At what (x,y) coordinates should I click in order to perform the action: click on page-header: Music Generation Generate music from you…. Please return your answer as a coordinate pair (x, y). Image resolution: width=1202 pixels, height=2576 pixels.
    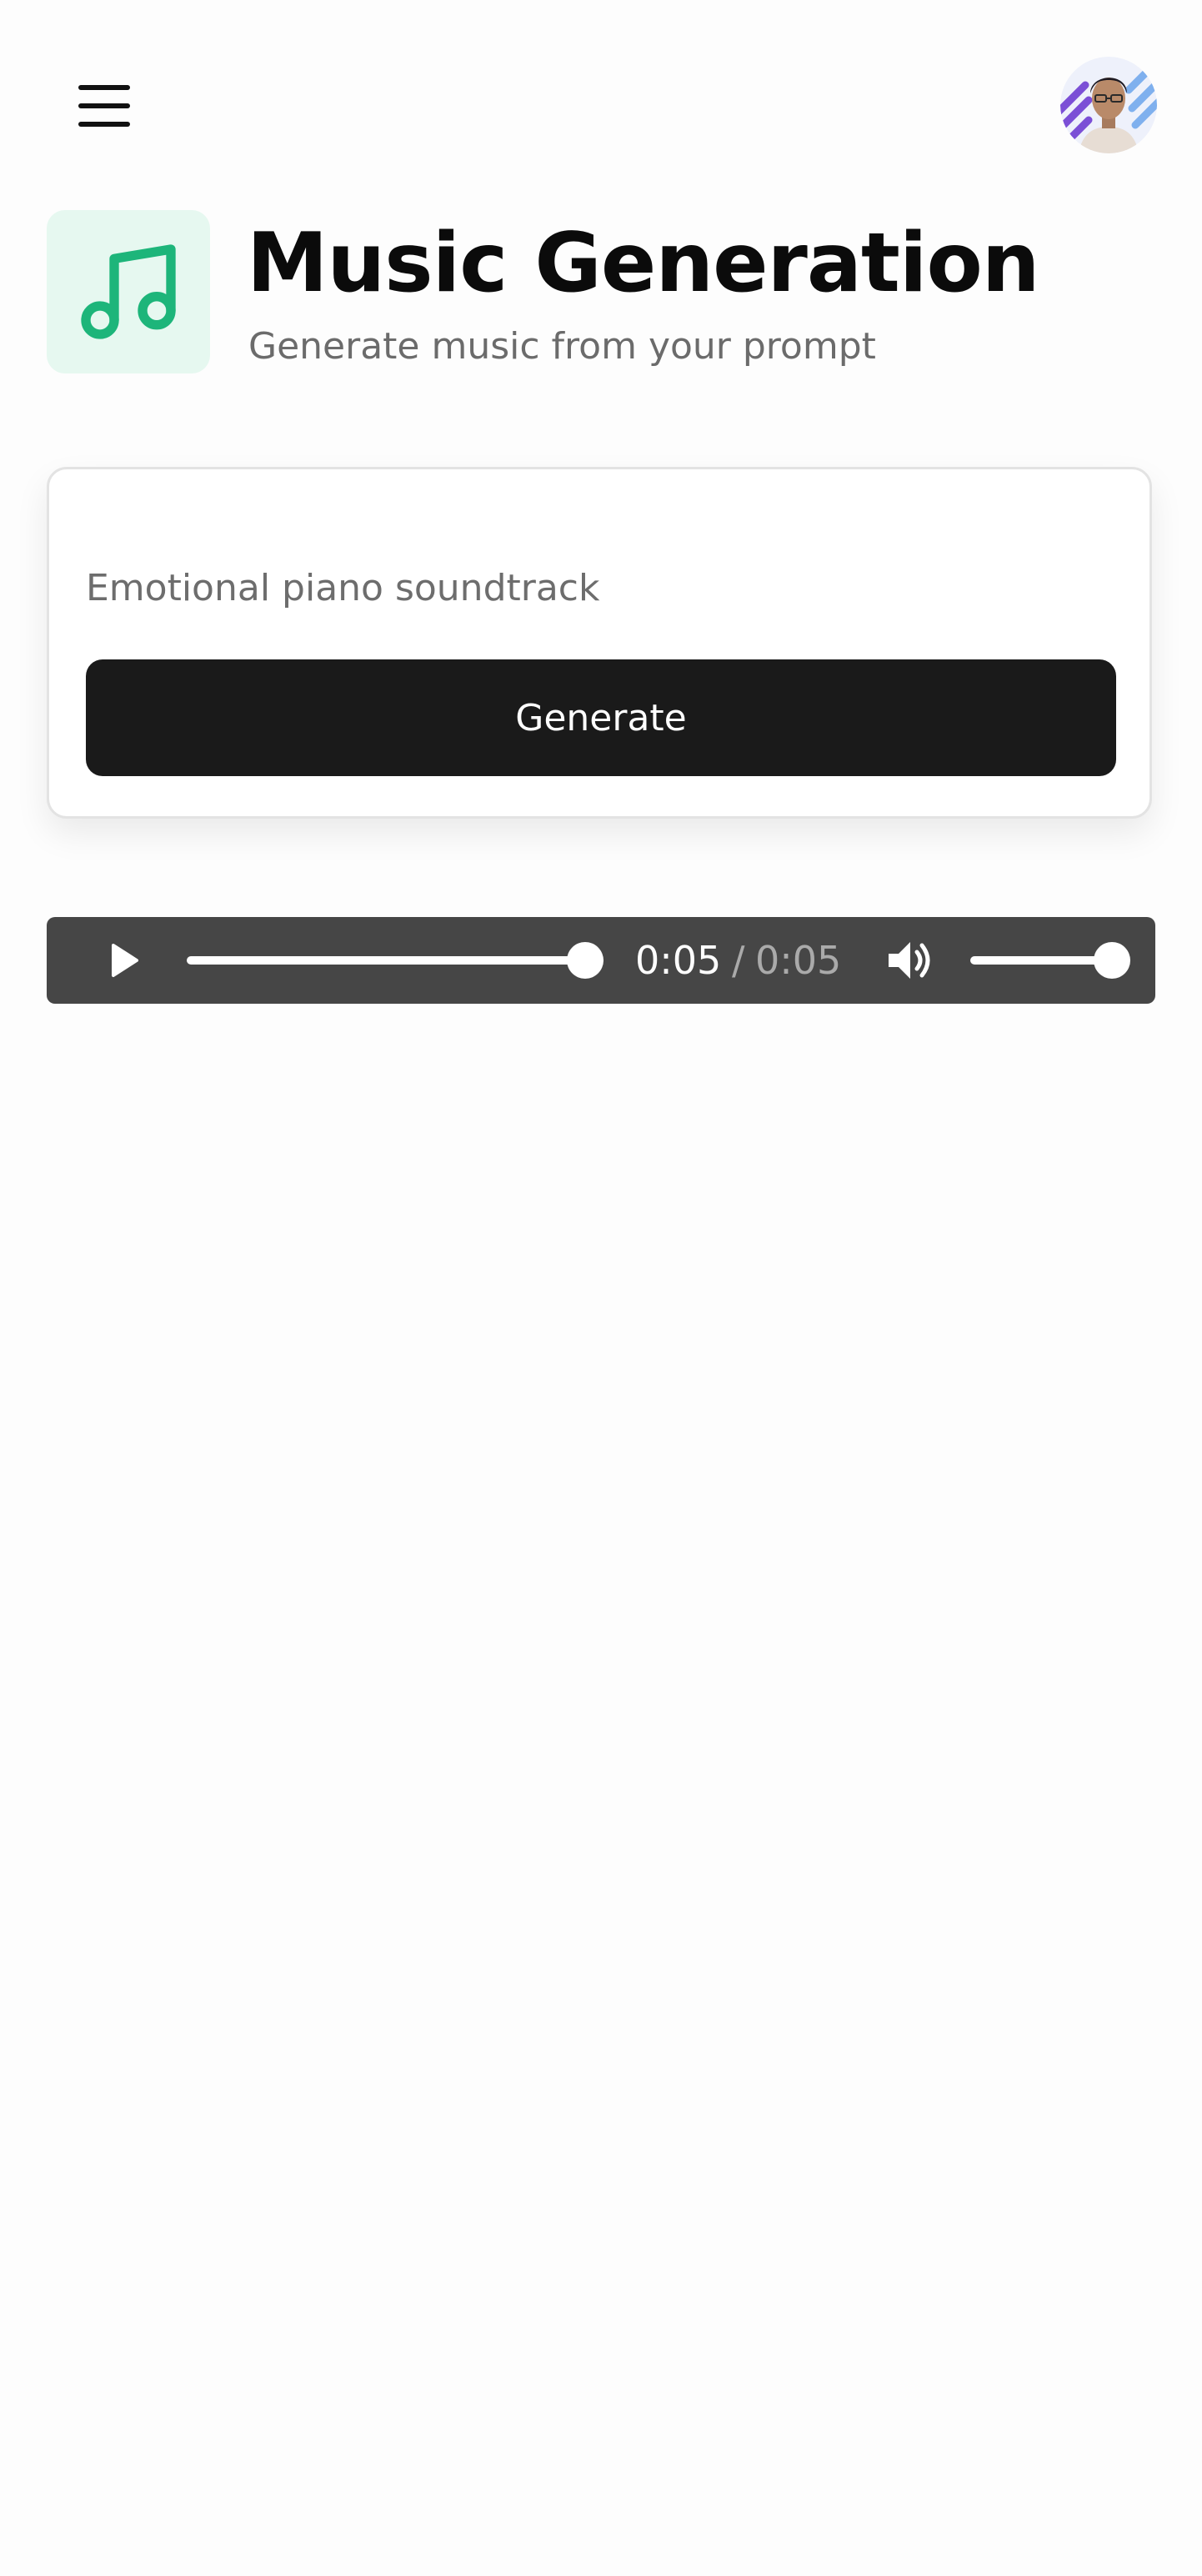
    Looking at the image, I should click on (601, 293).